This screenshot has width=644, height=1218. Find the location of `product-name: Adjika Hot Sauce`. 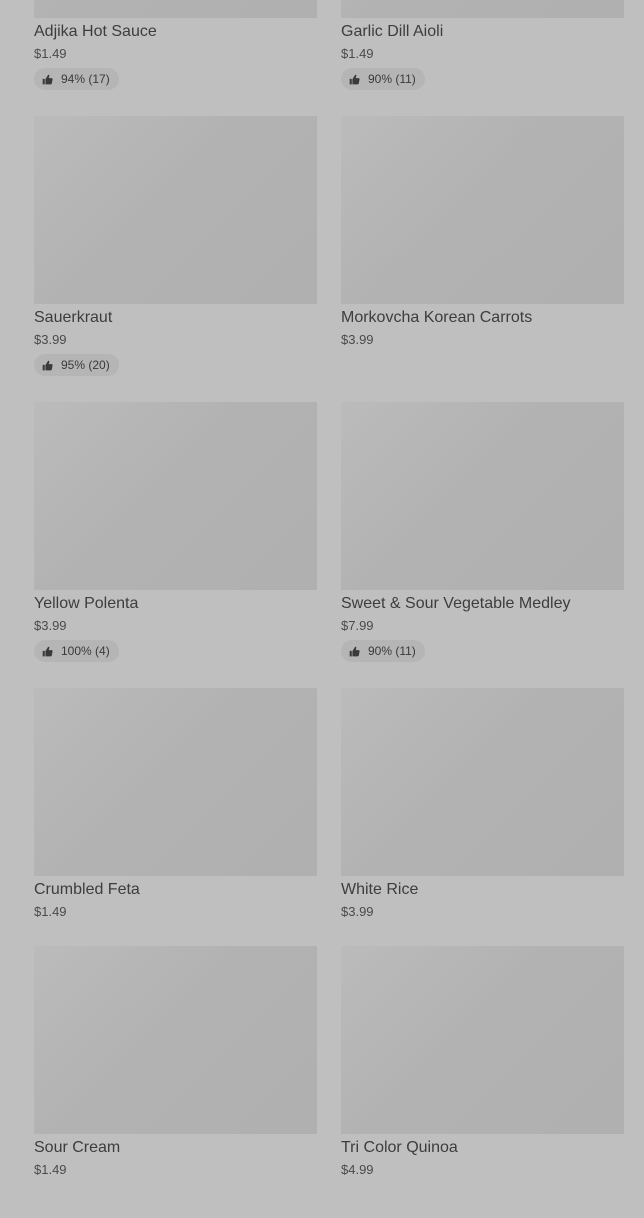

product-name: Adjika Hot Sauce is located at coordinates (95, 32).